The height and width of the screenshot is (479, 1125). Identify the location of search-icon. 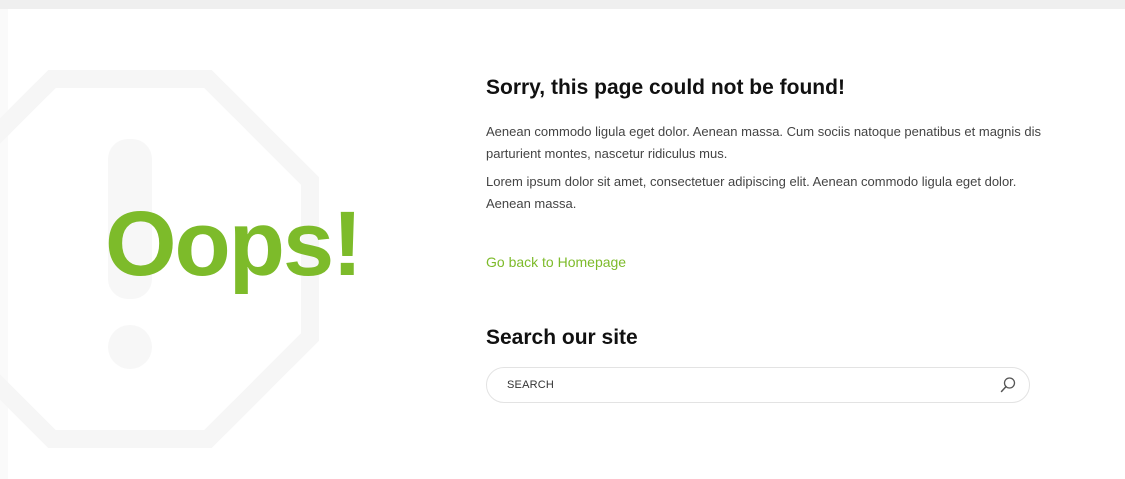
(1008, 385).